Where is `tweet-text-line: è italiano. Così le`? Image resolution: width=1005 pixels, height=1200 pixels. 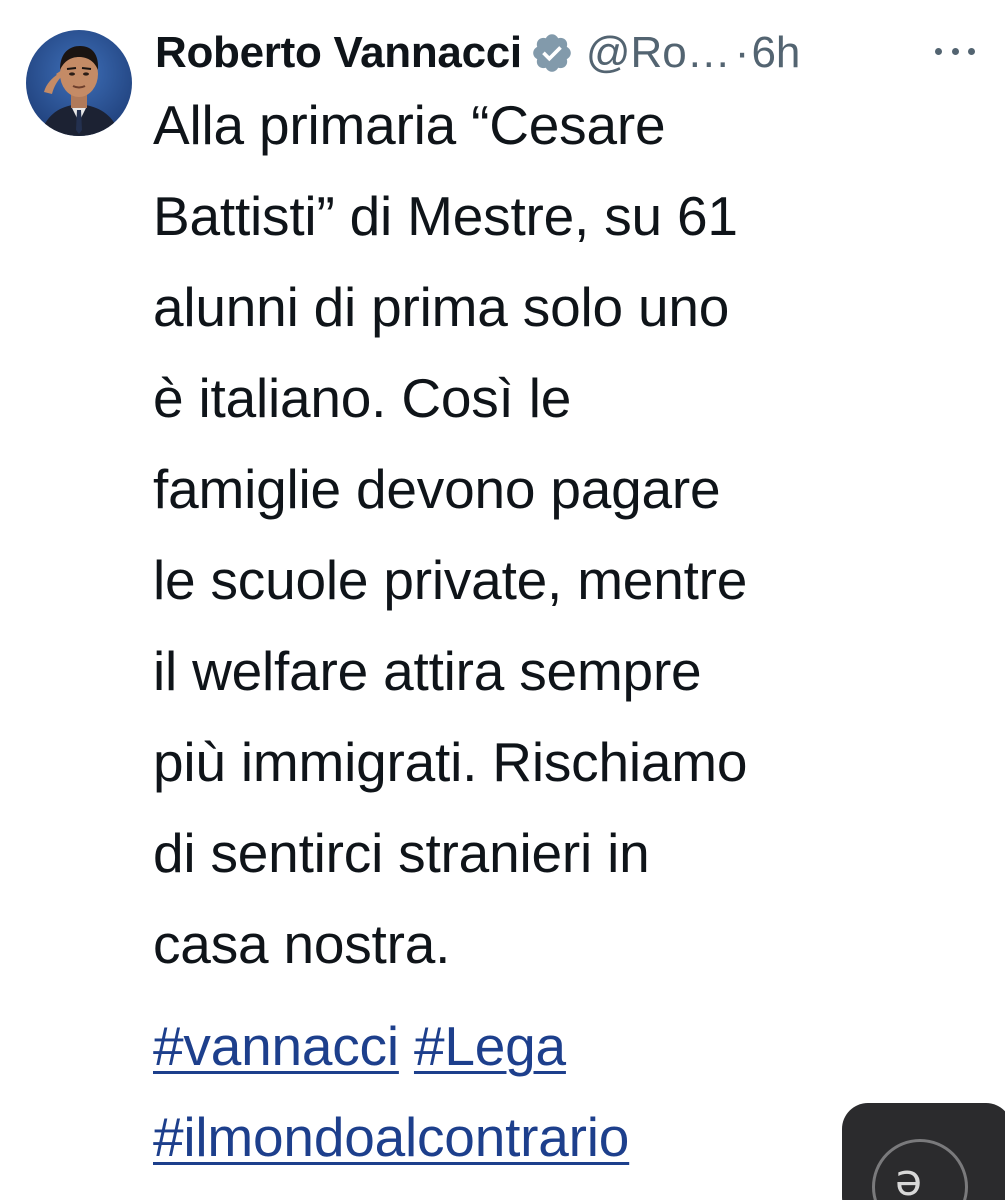
tweet-text-line: è italiano. Così le is located at coordinates (362, 398).